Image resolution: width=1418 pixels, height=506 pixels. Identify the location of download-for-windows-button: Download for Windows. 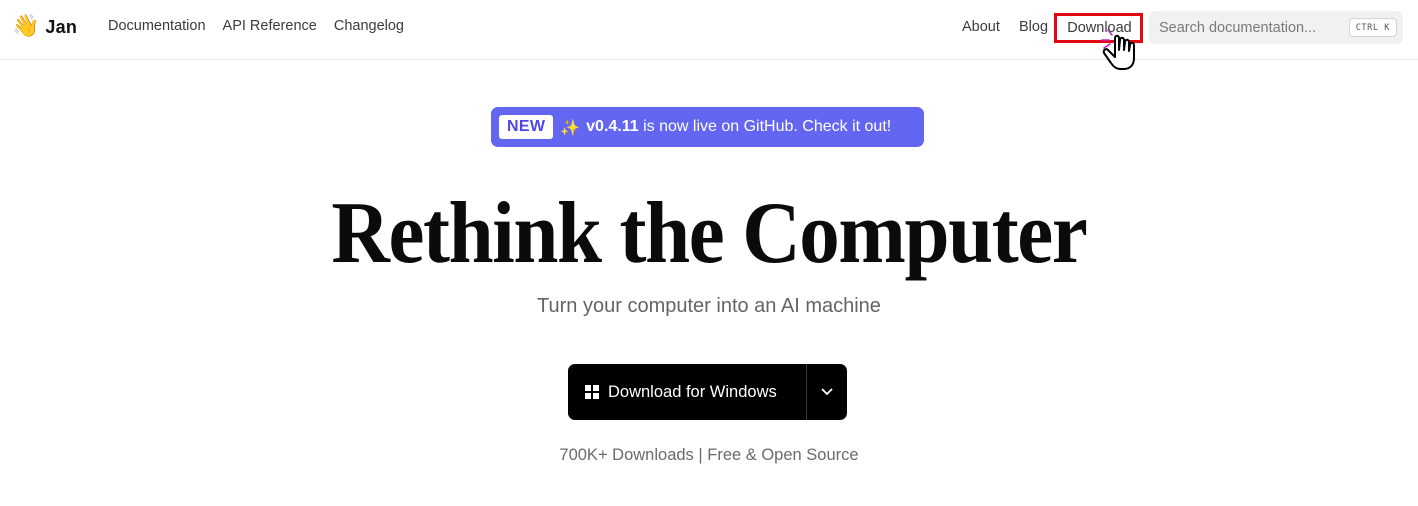
(687, 392).